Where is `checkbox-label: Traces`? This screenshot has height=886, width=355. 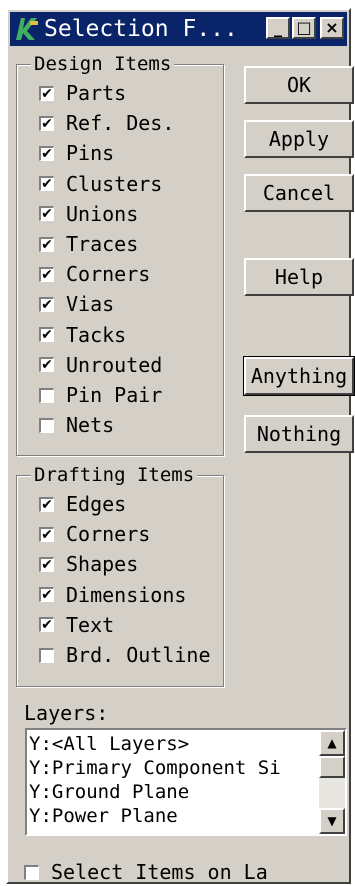
checkbox-label: Traces is located at coordinates (102, 244).